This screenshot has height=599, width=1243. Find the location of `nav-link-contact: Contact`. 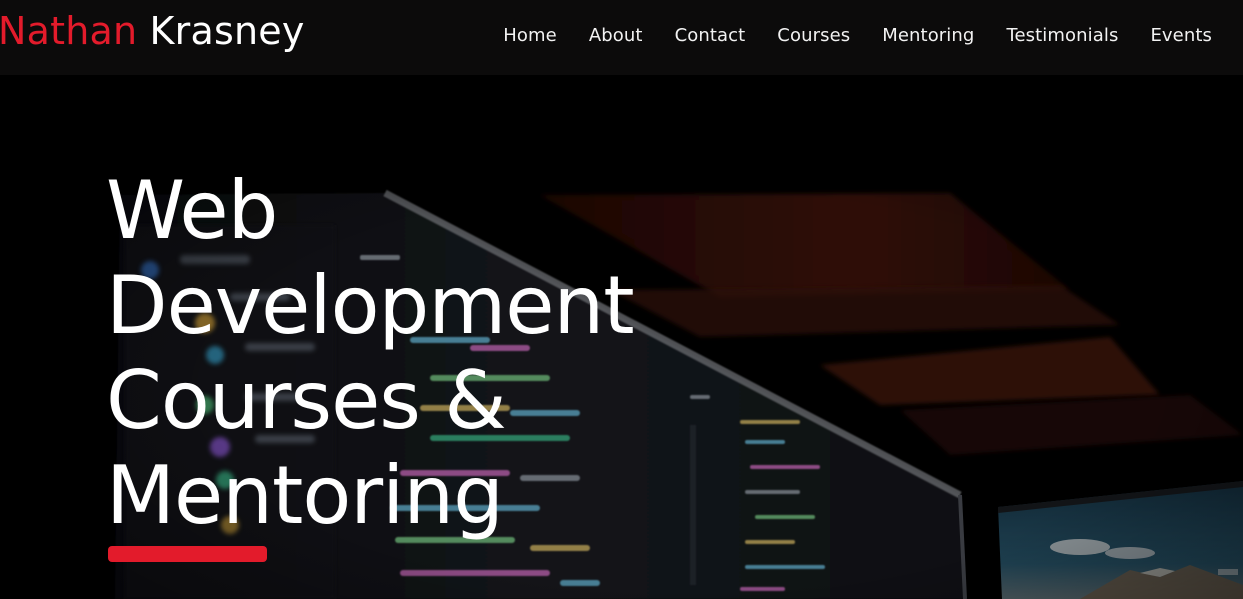

nav-link-contact: Contact is located at coordinates (710, 35).